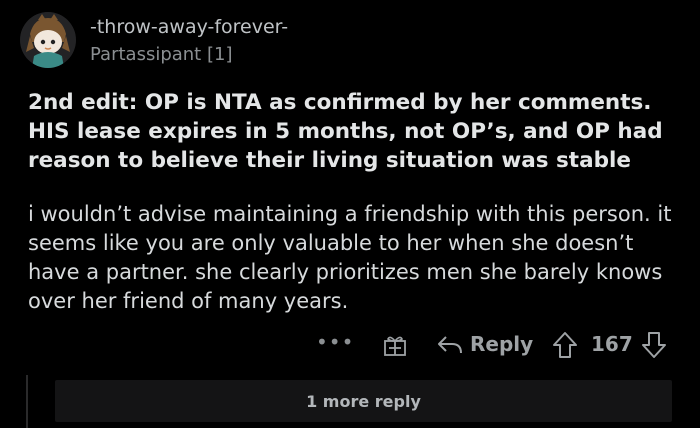 This screenshot has width=700, height=428. Describe the element at coordinates (27, 401) in the screenshot. I see `thread-line` at that location.